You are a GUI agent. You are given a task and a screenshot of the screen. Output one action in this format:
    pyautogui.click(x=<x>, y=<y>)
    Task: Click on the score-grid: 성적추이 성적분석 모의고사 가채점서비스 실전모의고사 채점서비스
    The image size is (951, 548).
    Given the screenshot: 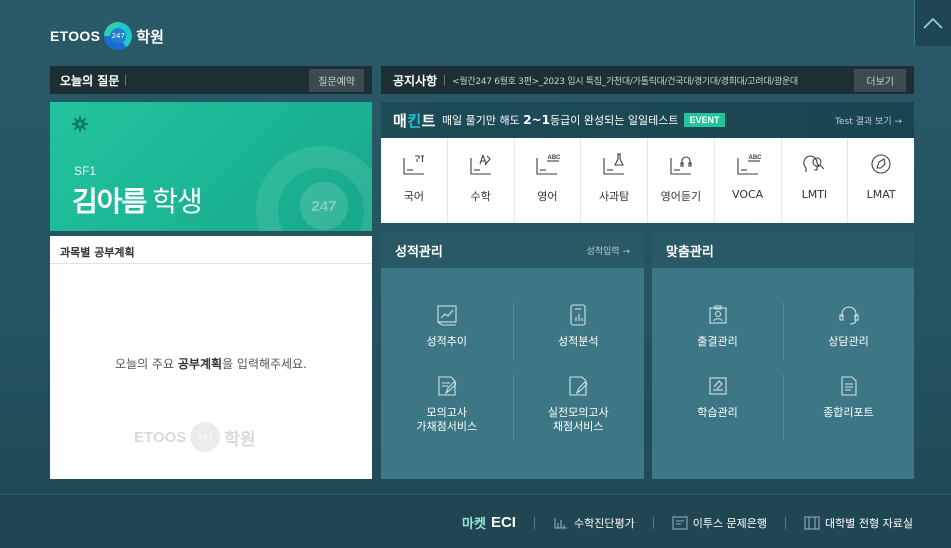 What is the action you would take?
    pyautogui.click(x=512, y=373)
    